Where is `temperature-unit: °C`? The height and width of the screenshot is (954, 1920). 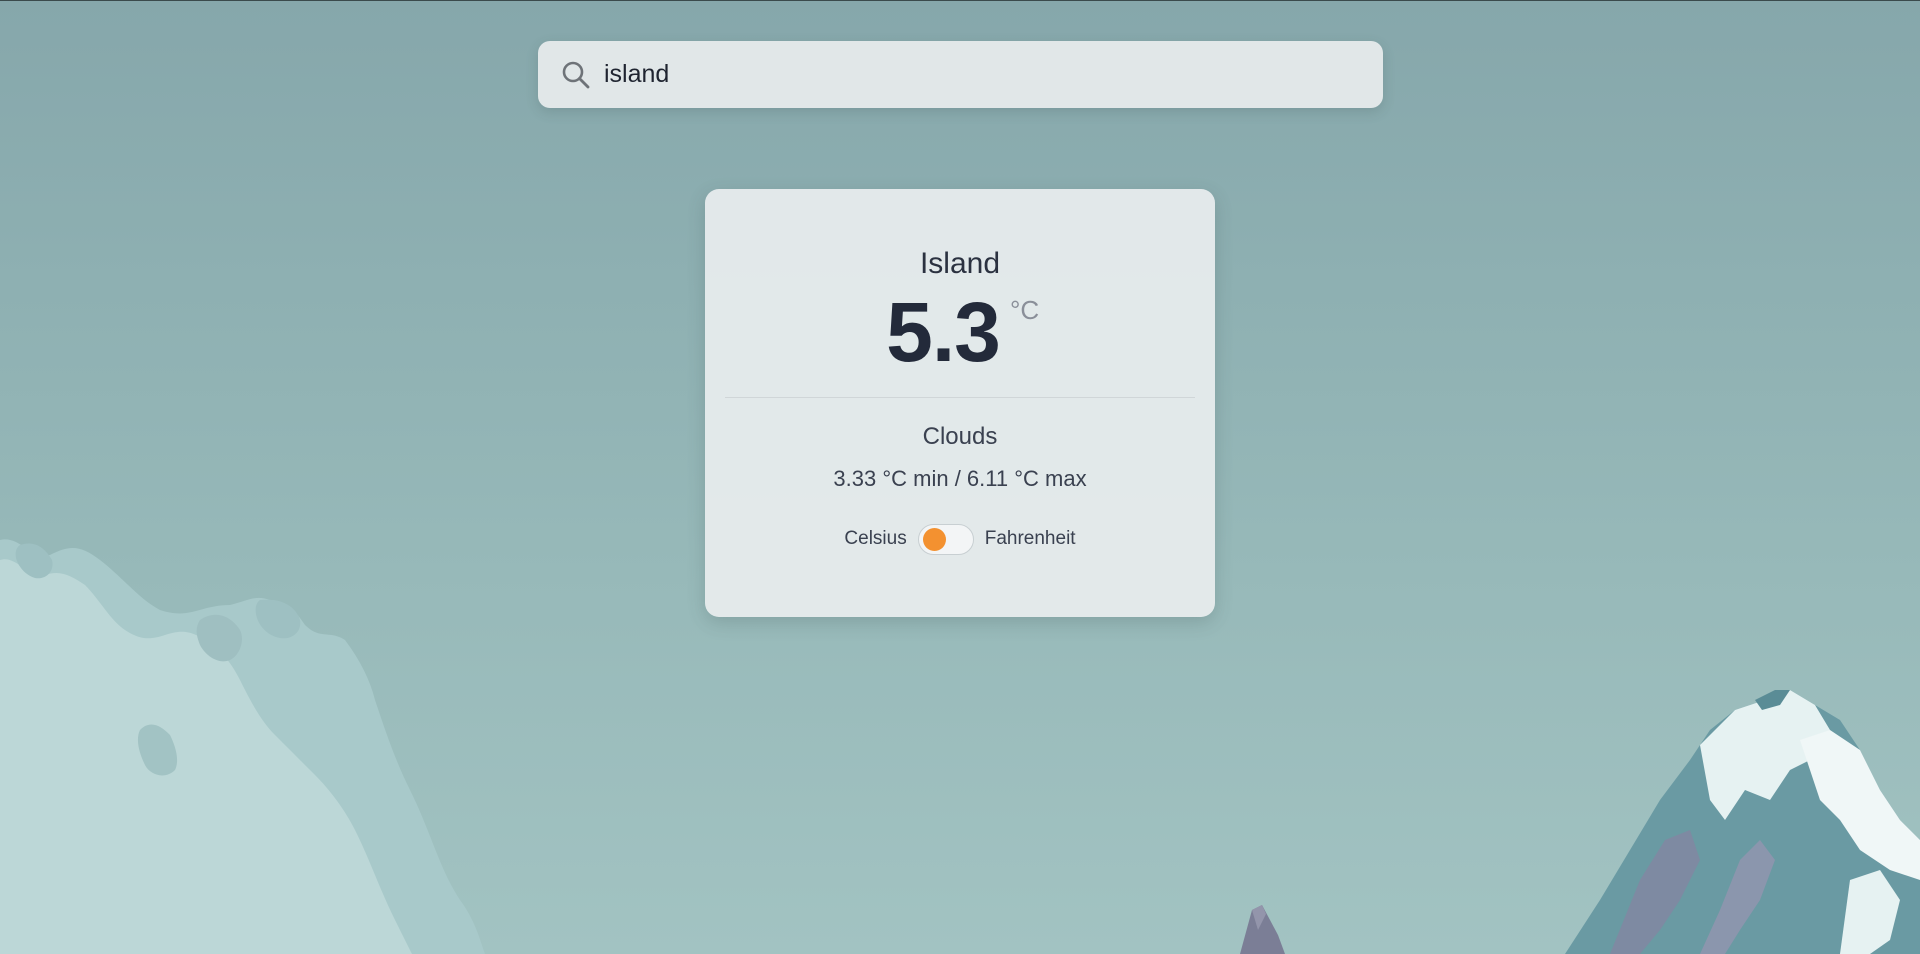 temperature-unit: °C is located at coordinates (1025, 310).